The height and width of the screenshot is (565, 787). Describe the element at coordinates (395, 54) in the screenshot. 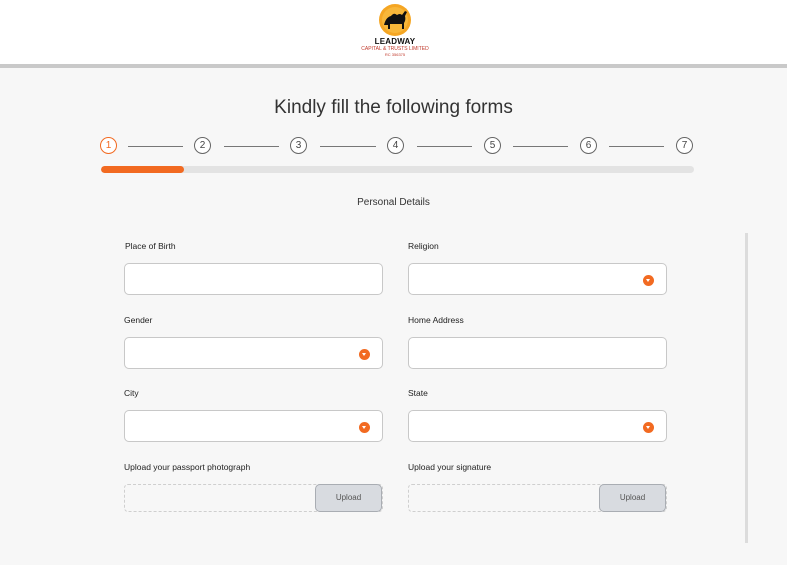

I see `brand-rc: RC 356375` at that location.